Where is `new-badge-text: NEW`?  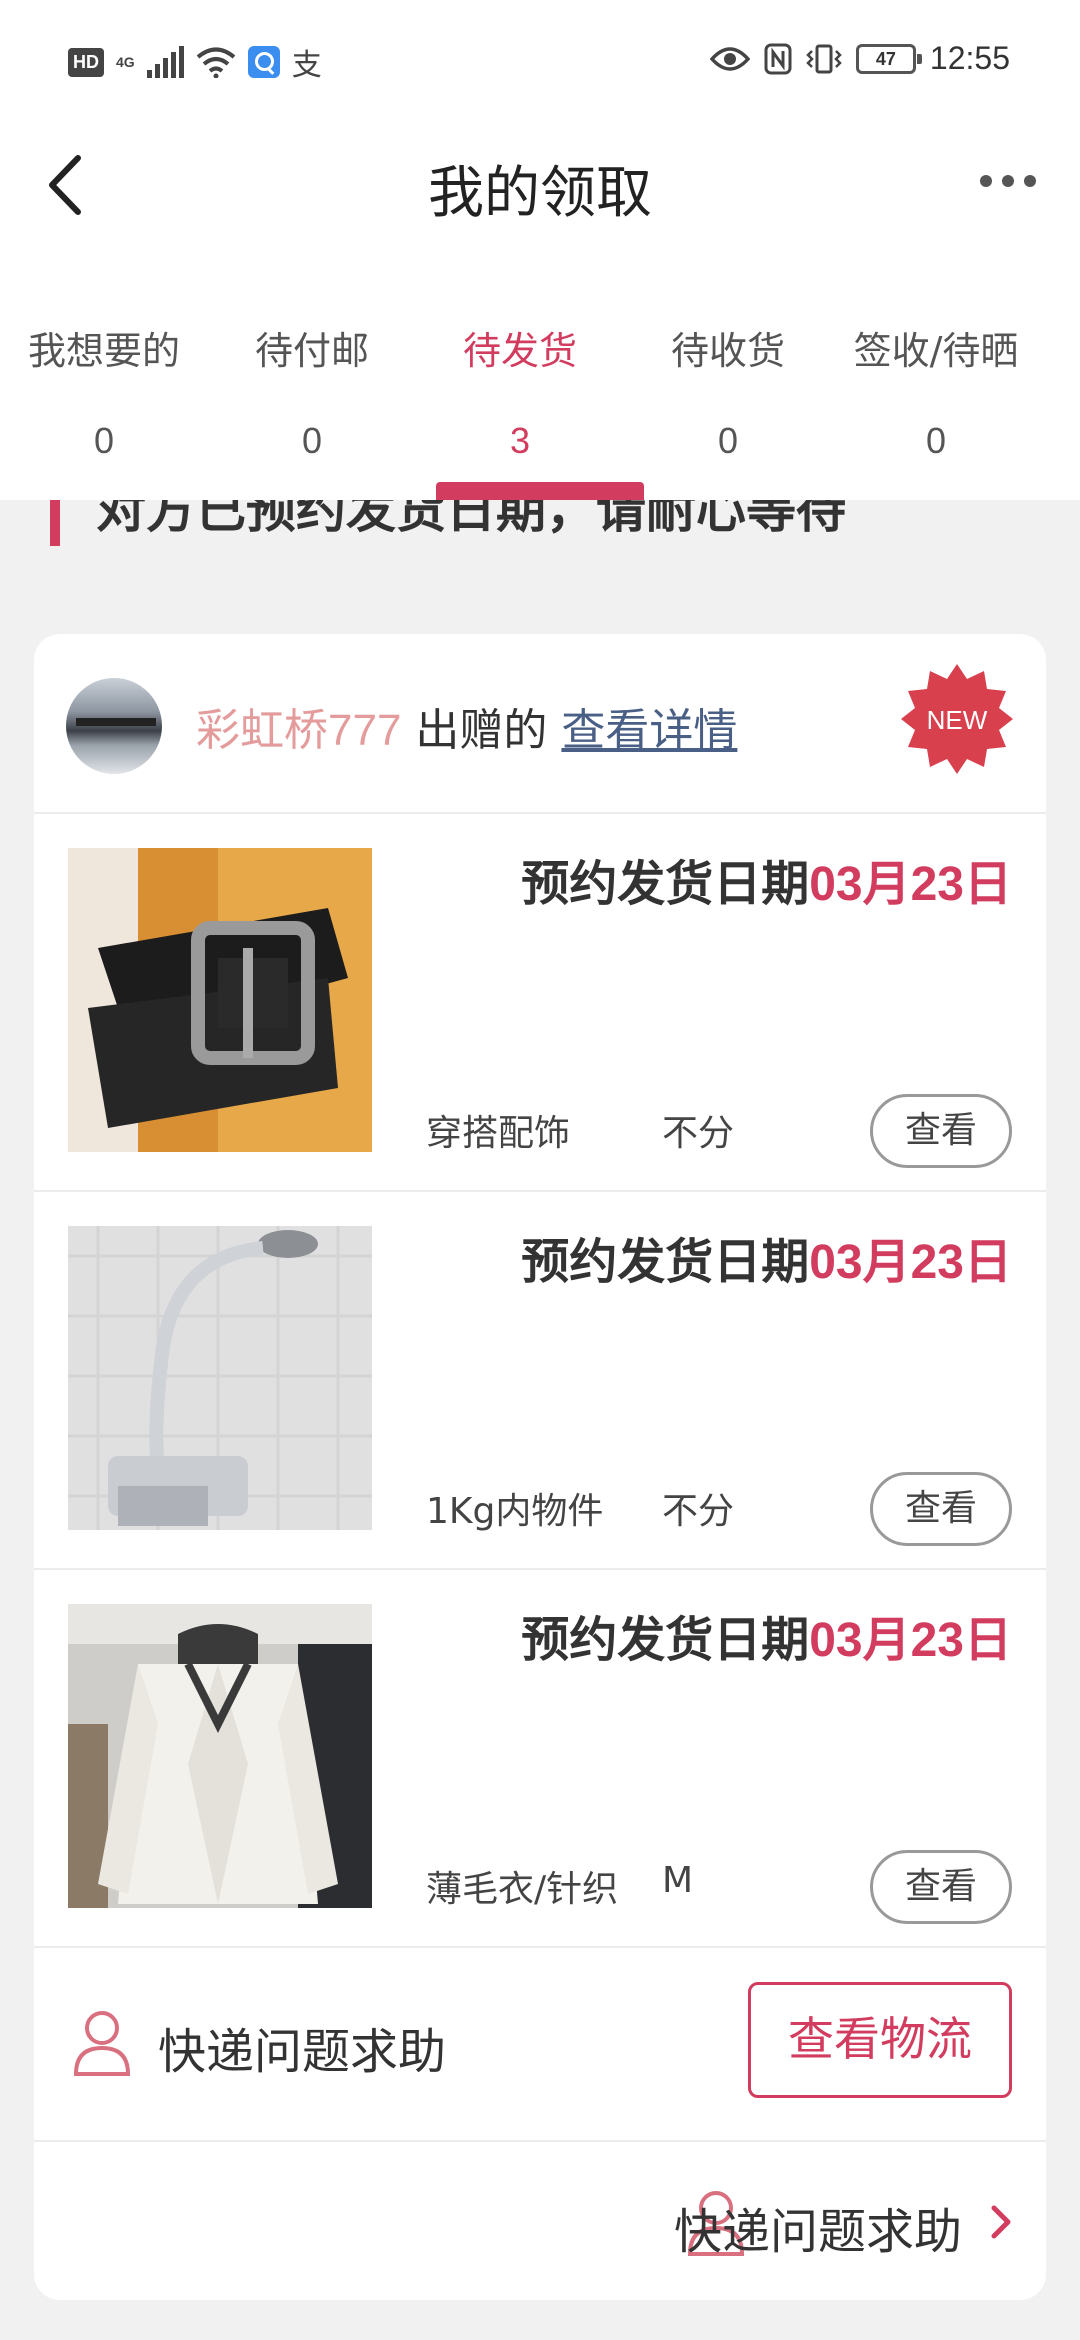
new-badge-text: NEW is located at coordinates (957, 720).